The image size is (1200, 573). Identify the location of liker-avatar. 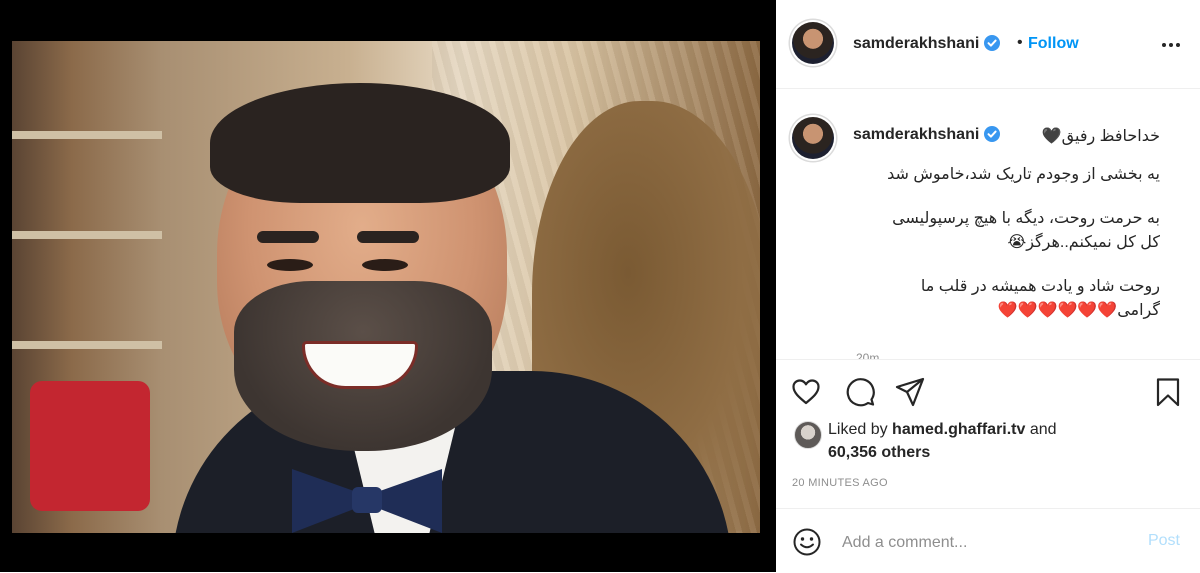
(808, 435).